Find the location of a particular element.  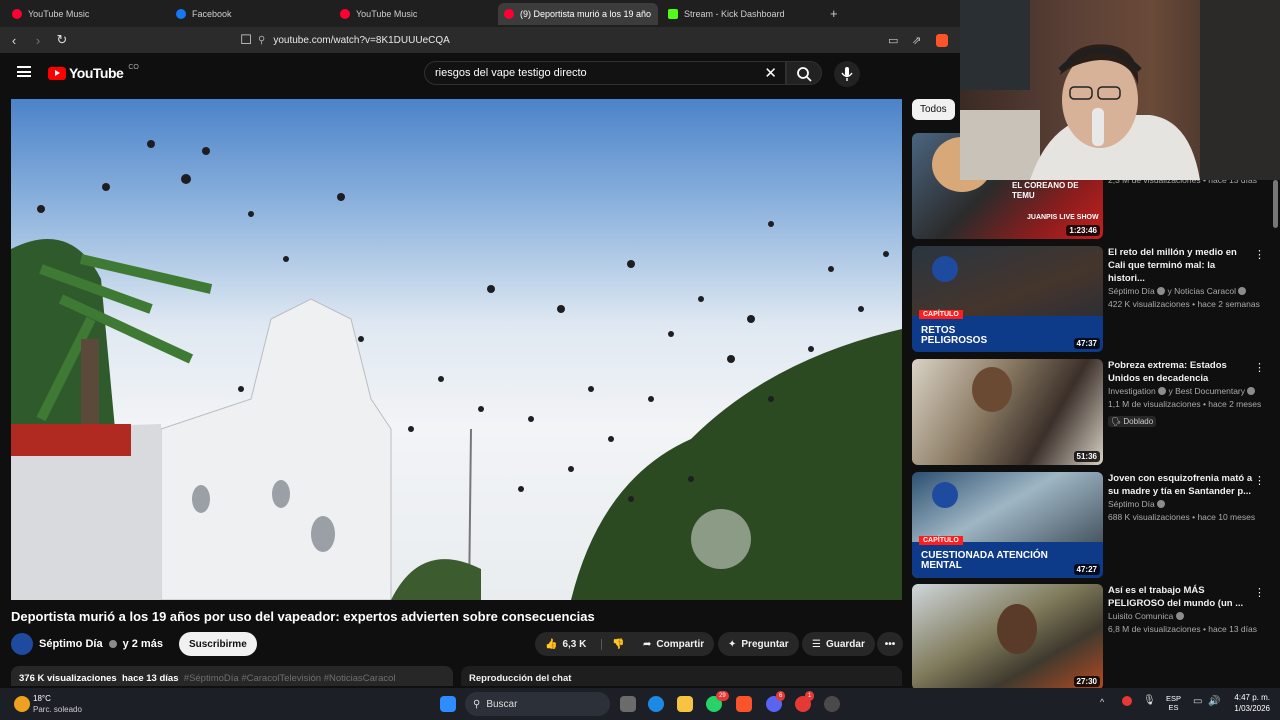

weather-desc: Parc. soleado is located at coordinates (57, 709).